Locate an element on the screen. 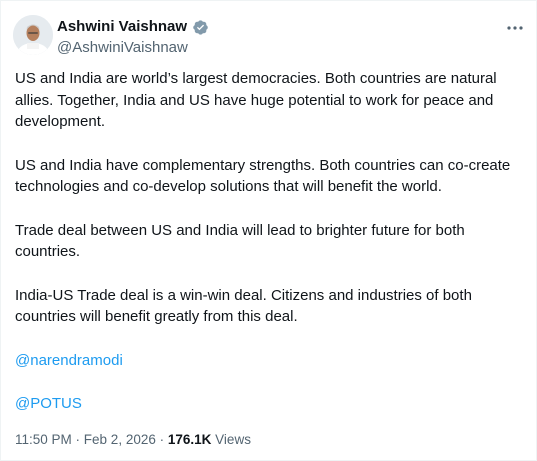 This screenshot has height=461, width=537. tweet-time: 11:50 PM is located at coordinates (43, 439).